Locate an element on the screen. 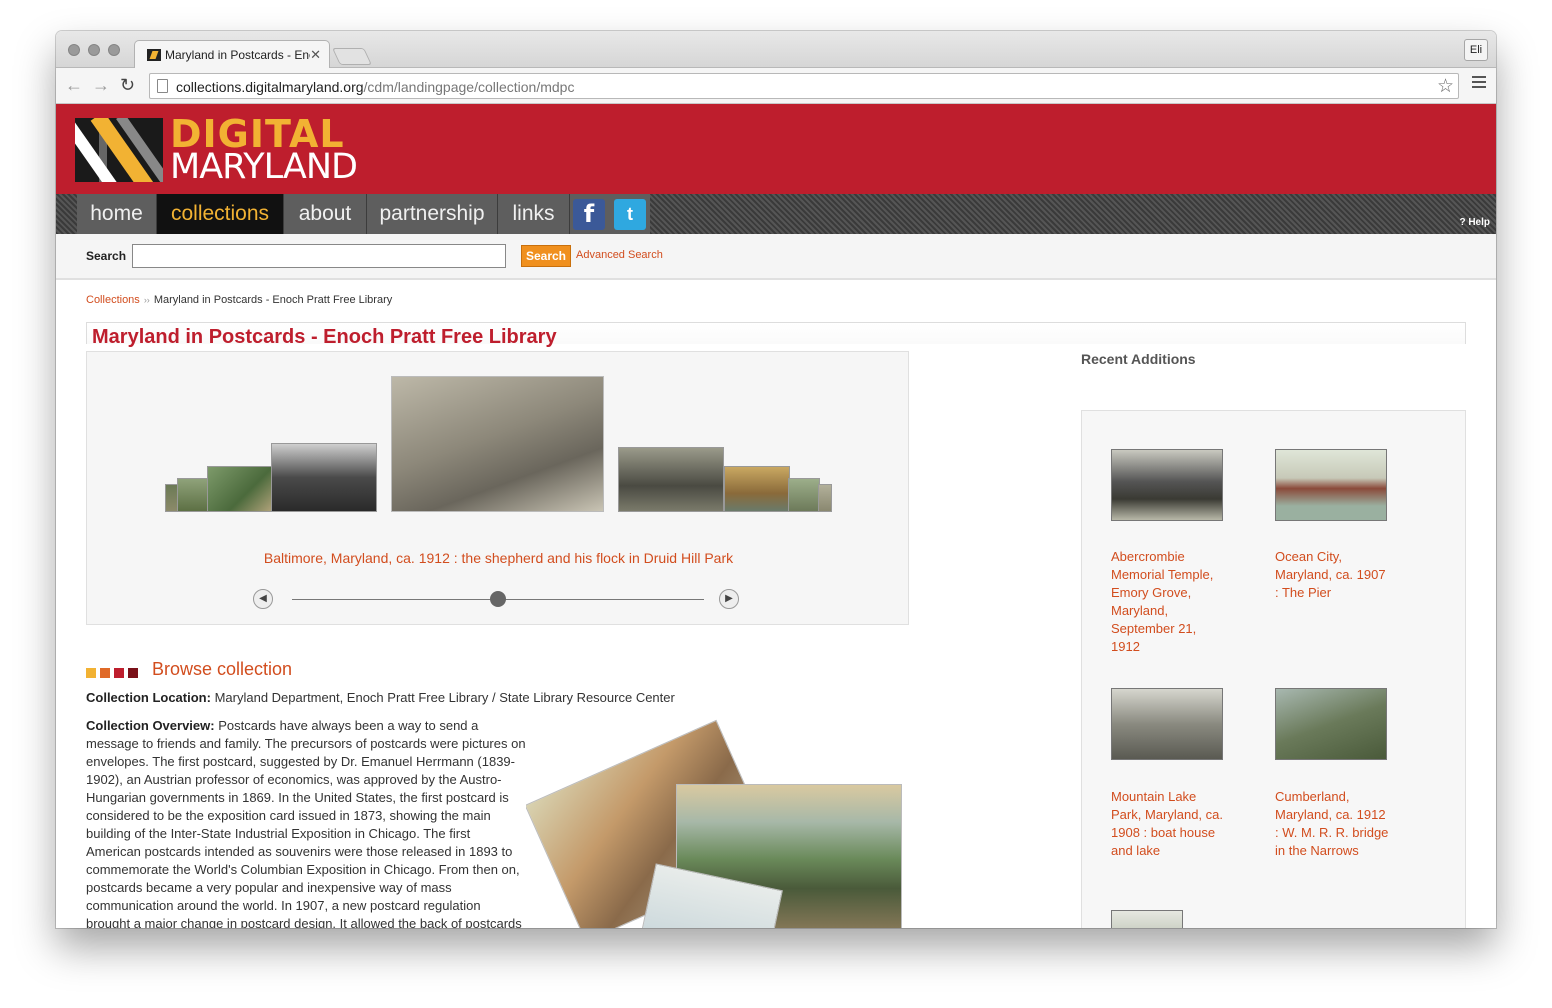 This screenshot has width=1552, height=1008. reload-icon: ↻ is located at coordinates (127, 85).